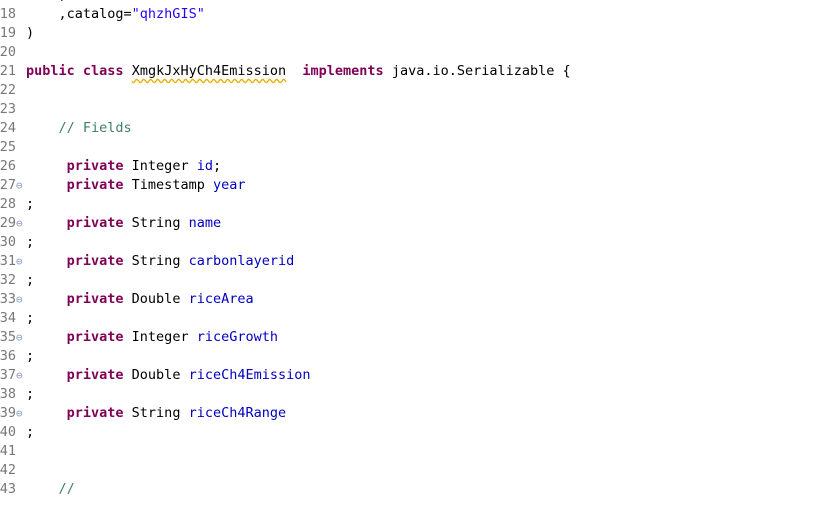  I want to click on line-number: 20, so click(8, 52).